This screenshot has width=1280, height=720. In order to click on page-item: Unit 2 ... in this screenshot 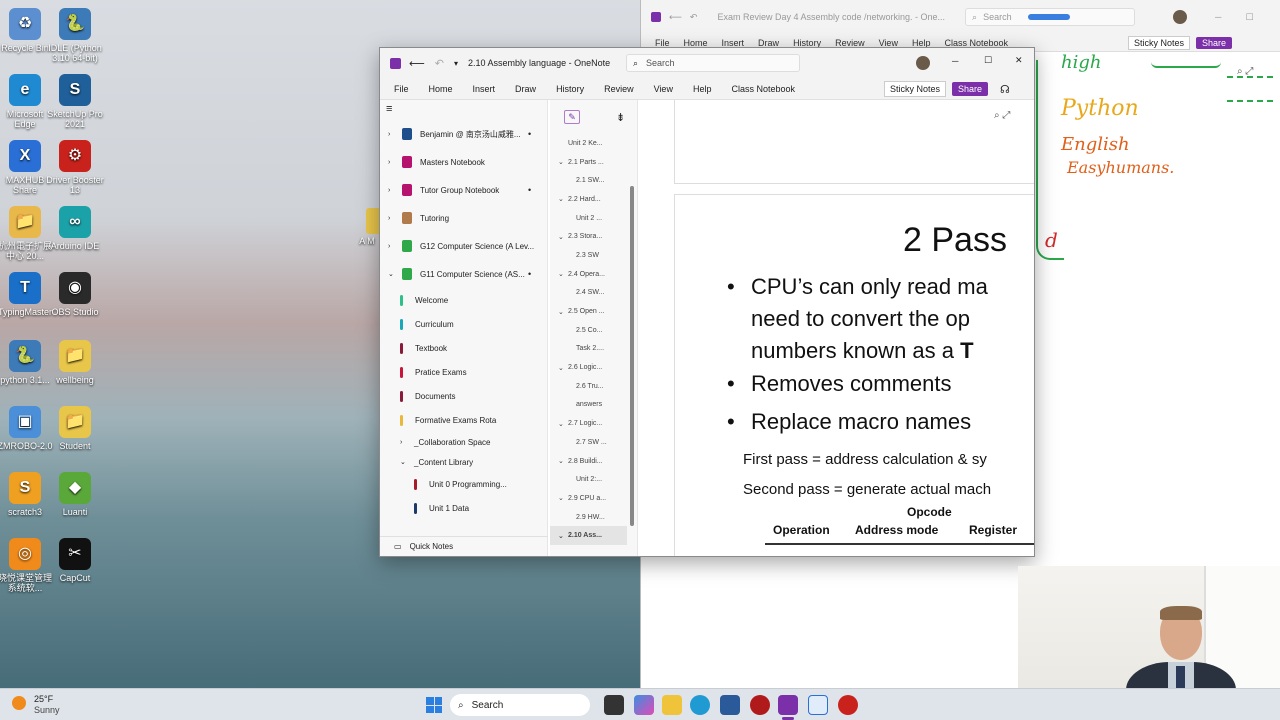, I will do `click(588, 218)`.